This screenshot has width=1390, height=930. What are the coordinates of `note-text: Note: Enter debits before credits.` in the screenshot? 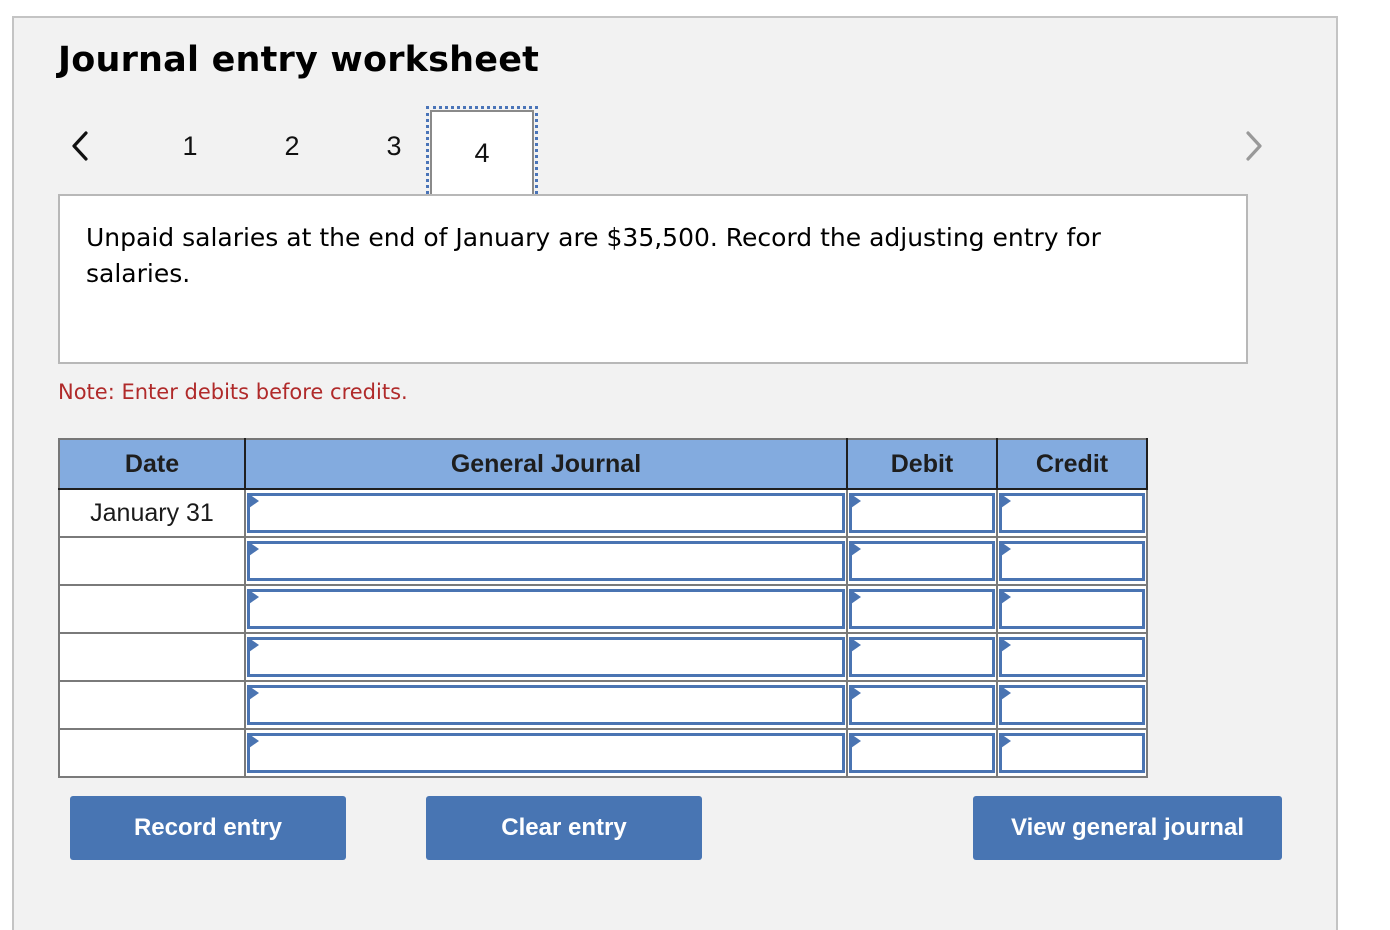 It's located at (233, 392).